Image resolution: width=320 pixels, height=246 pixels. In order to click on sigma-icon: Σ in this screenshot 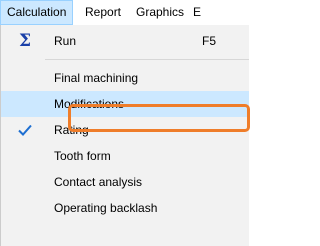, I will do `click(25, 41)`.